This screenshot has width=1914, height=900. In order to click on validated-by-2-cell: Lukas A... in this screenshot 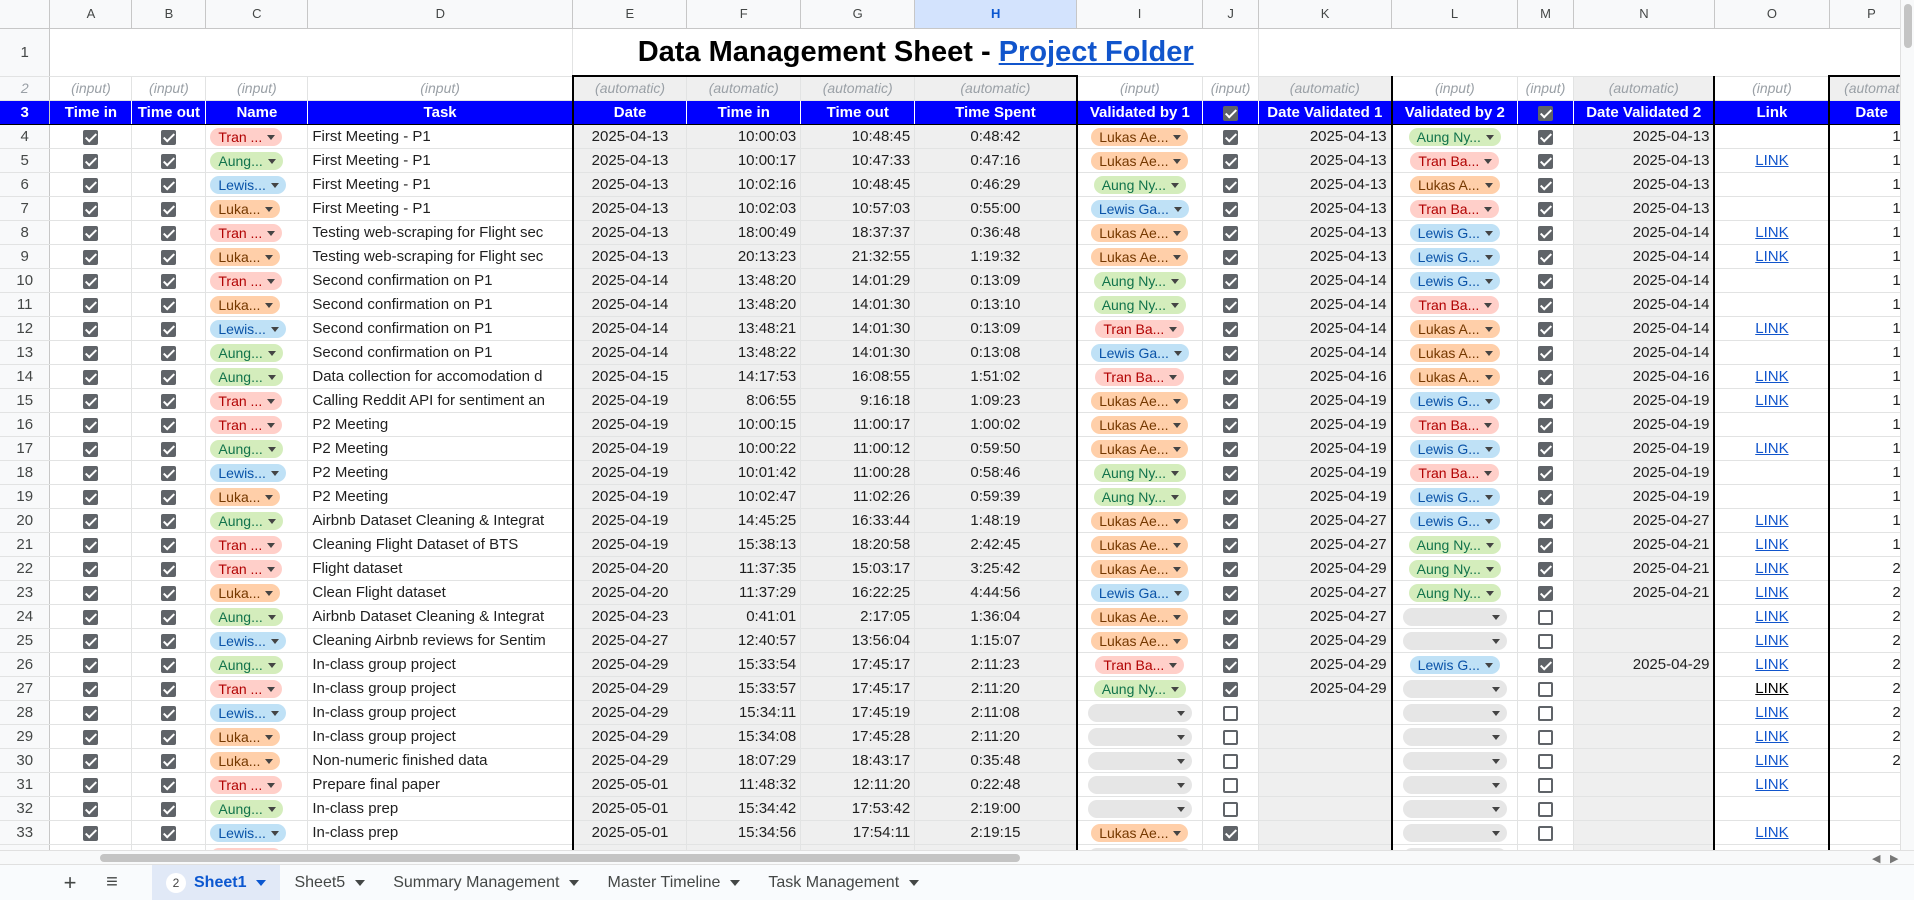, I will do `click(1455, 184)`.